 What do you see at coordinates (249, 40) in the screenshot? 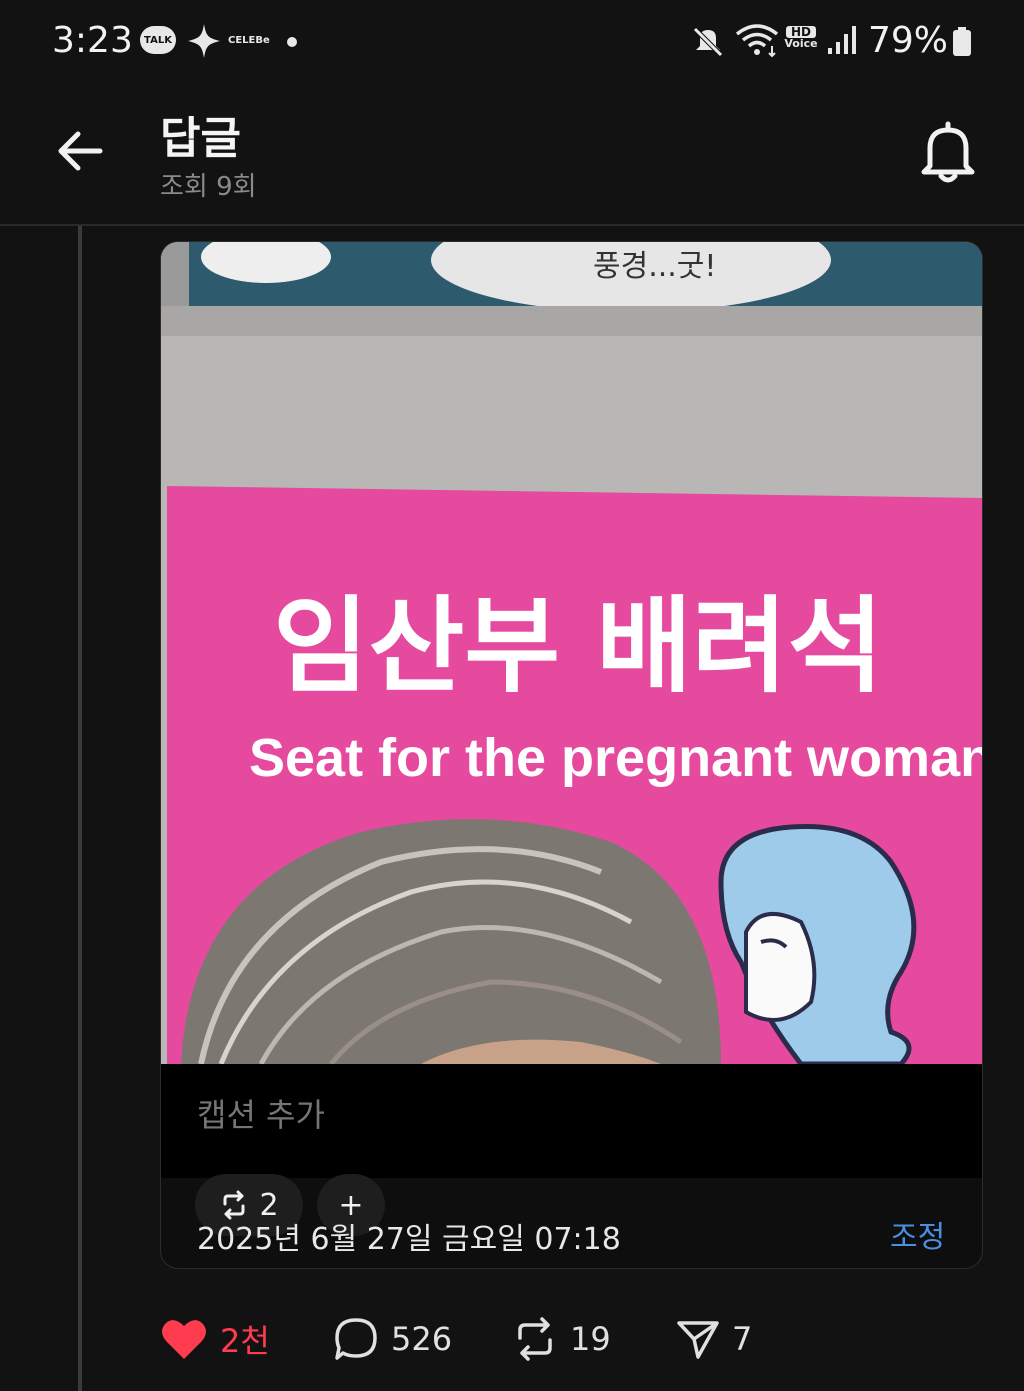
I see `celebe-label: CELEBe` at bounding box center [249, 40].